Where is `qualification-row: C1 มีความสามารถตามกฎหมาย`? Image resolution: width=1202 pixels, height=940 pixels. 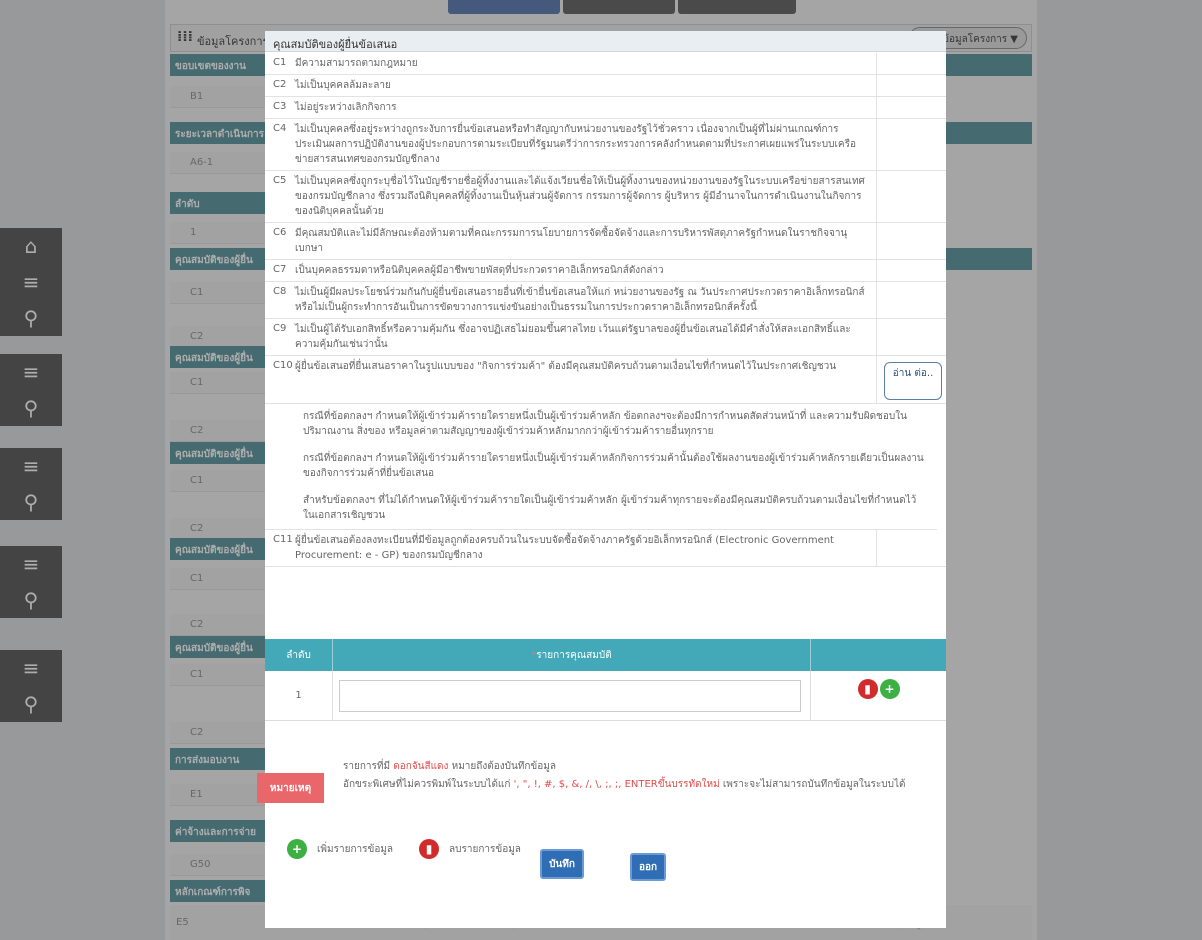 qualification-row: C1 มีความสามารถตามกฎหมาย is located at coordinates (605, 64).